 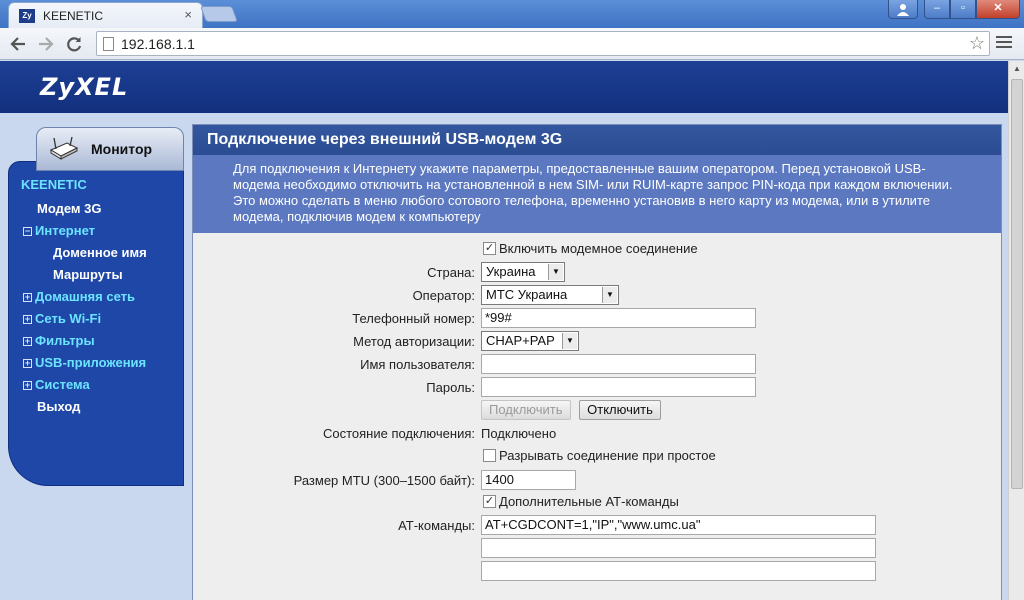 I want to click on status-value: Подключено, so click(x=519, y=433).